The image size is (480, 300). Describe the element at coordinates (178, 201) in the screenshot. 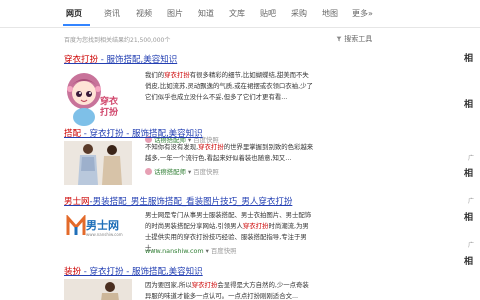

I see `result-title-link: 男士网-男装搭配_男生服饰搭配_看装图片技巧_男人穿衣打扮` at that location.